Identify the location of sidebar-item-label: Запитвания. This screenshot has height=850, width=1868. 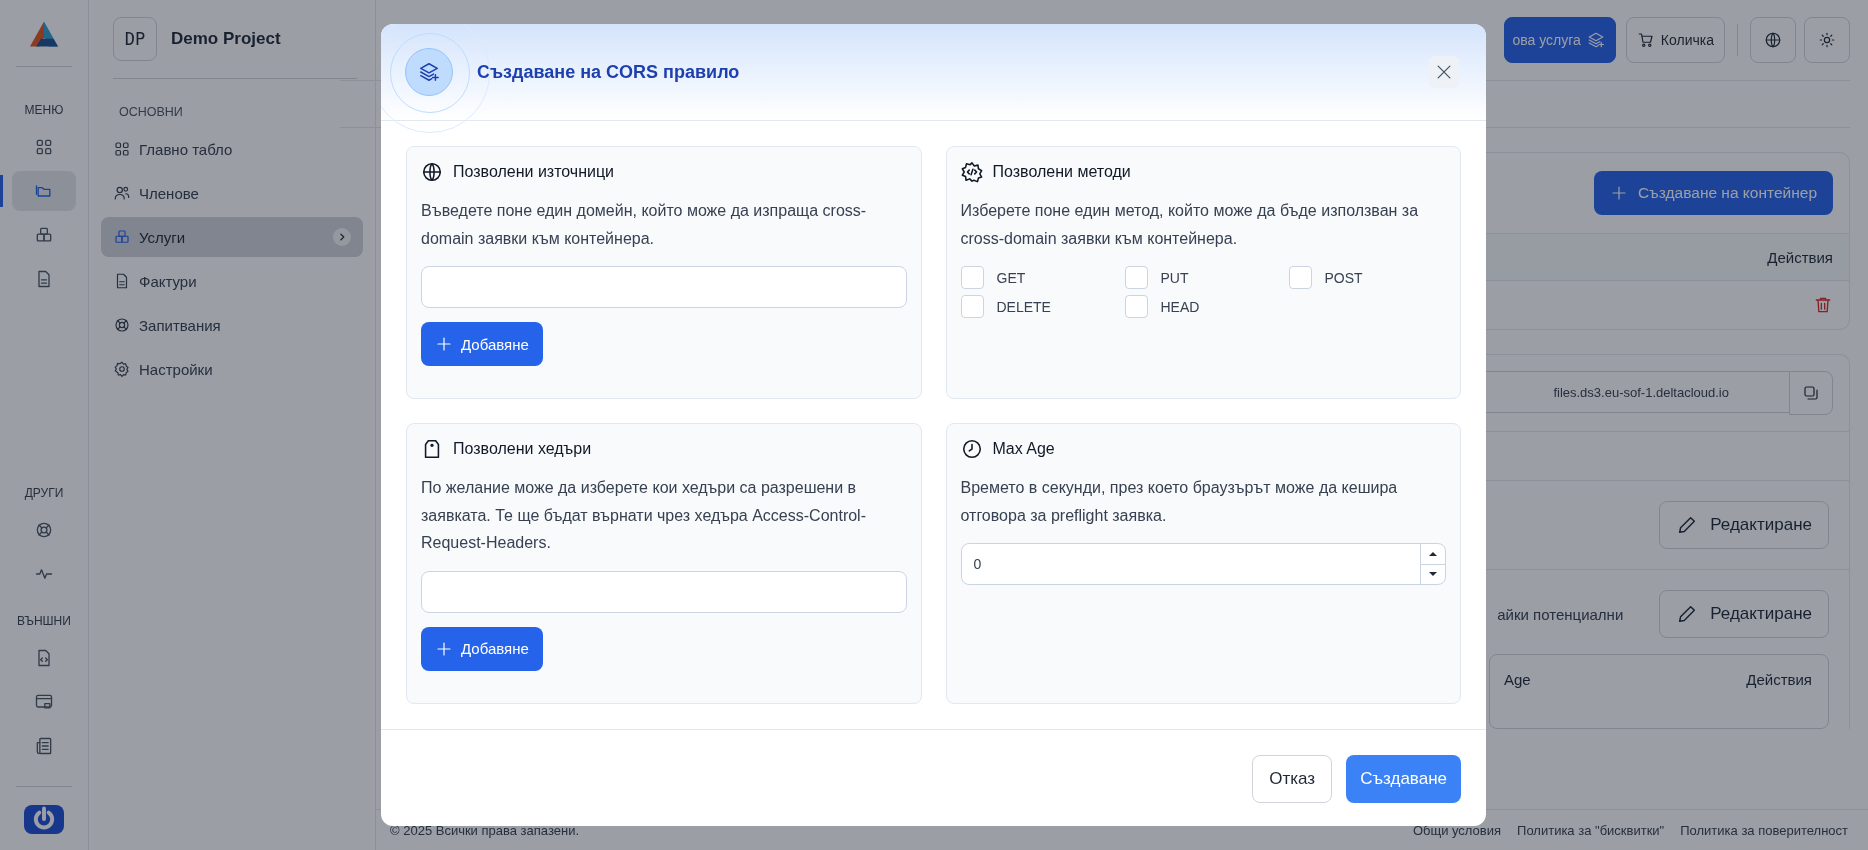
(180, 325).